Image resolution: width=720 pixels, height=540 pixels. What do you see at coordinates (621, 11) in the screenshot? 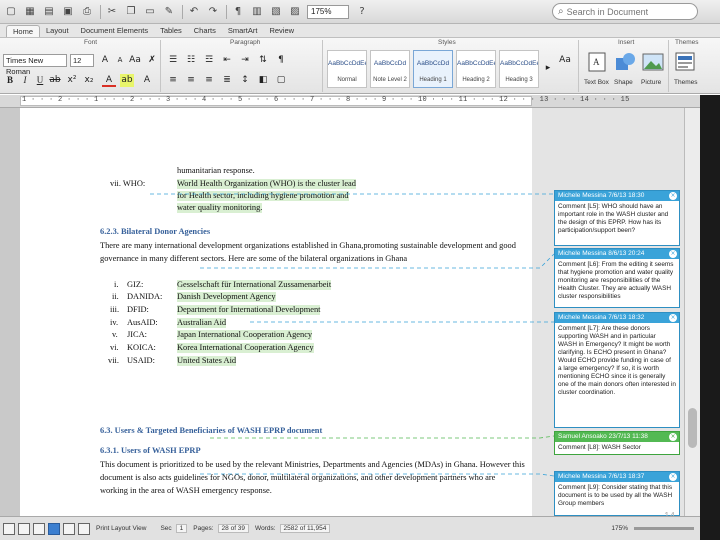
I see `search-input` at bounding box center [621, 11].